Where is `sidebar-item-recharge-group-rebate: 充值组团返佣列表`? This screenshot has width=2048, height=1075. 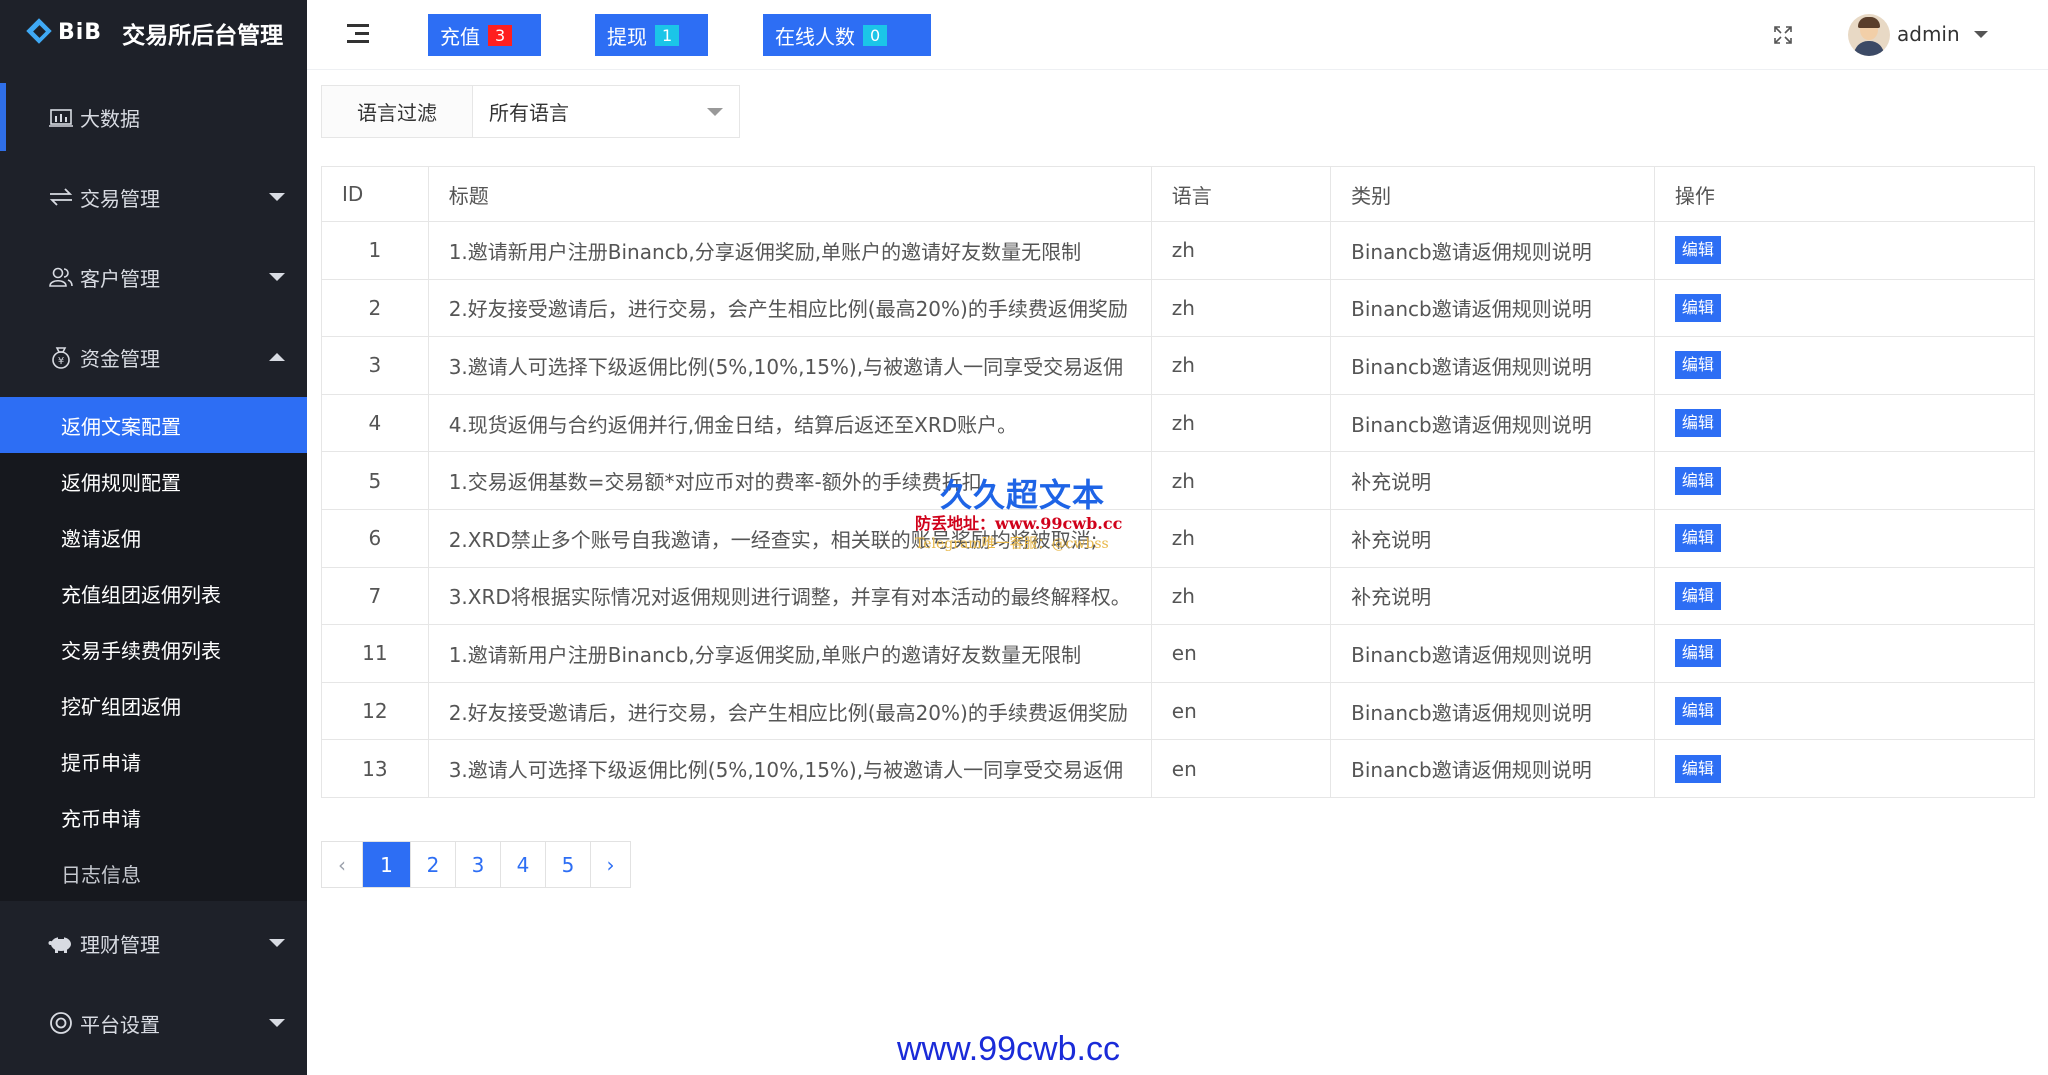 sidebar-item-recharge-group-rebate: 充值组团返佣列表 is located at coordinates (153, 593).